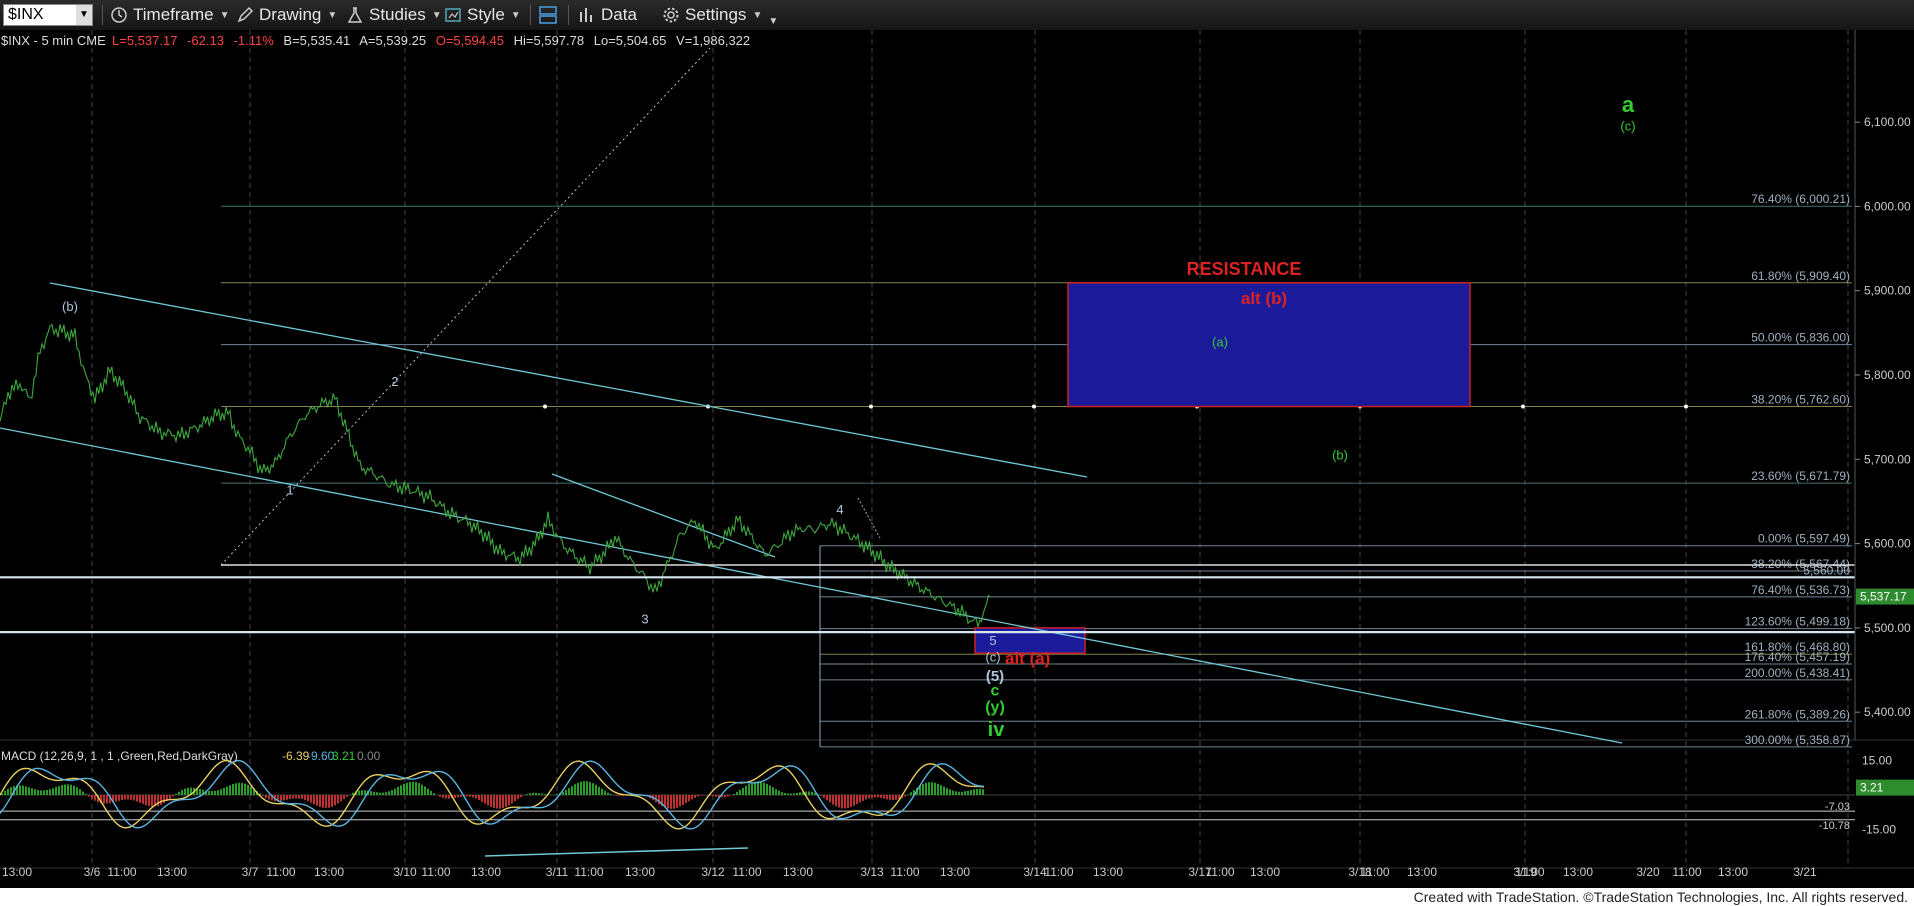 This screenshot has width=1914, height=906. I want to click on macd-value: 3.21, so click(344, 756).